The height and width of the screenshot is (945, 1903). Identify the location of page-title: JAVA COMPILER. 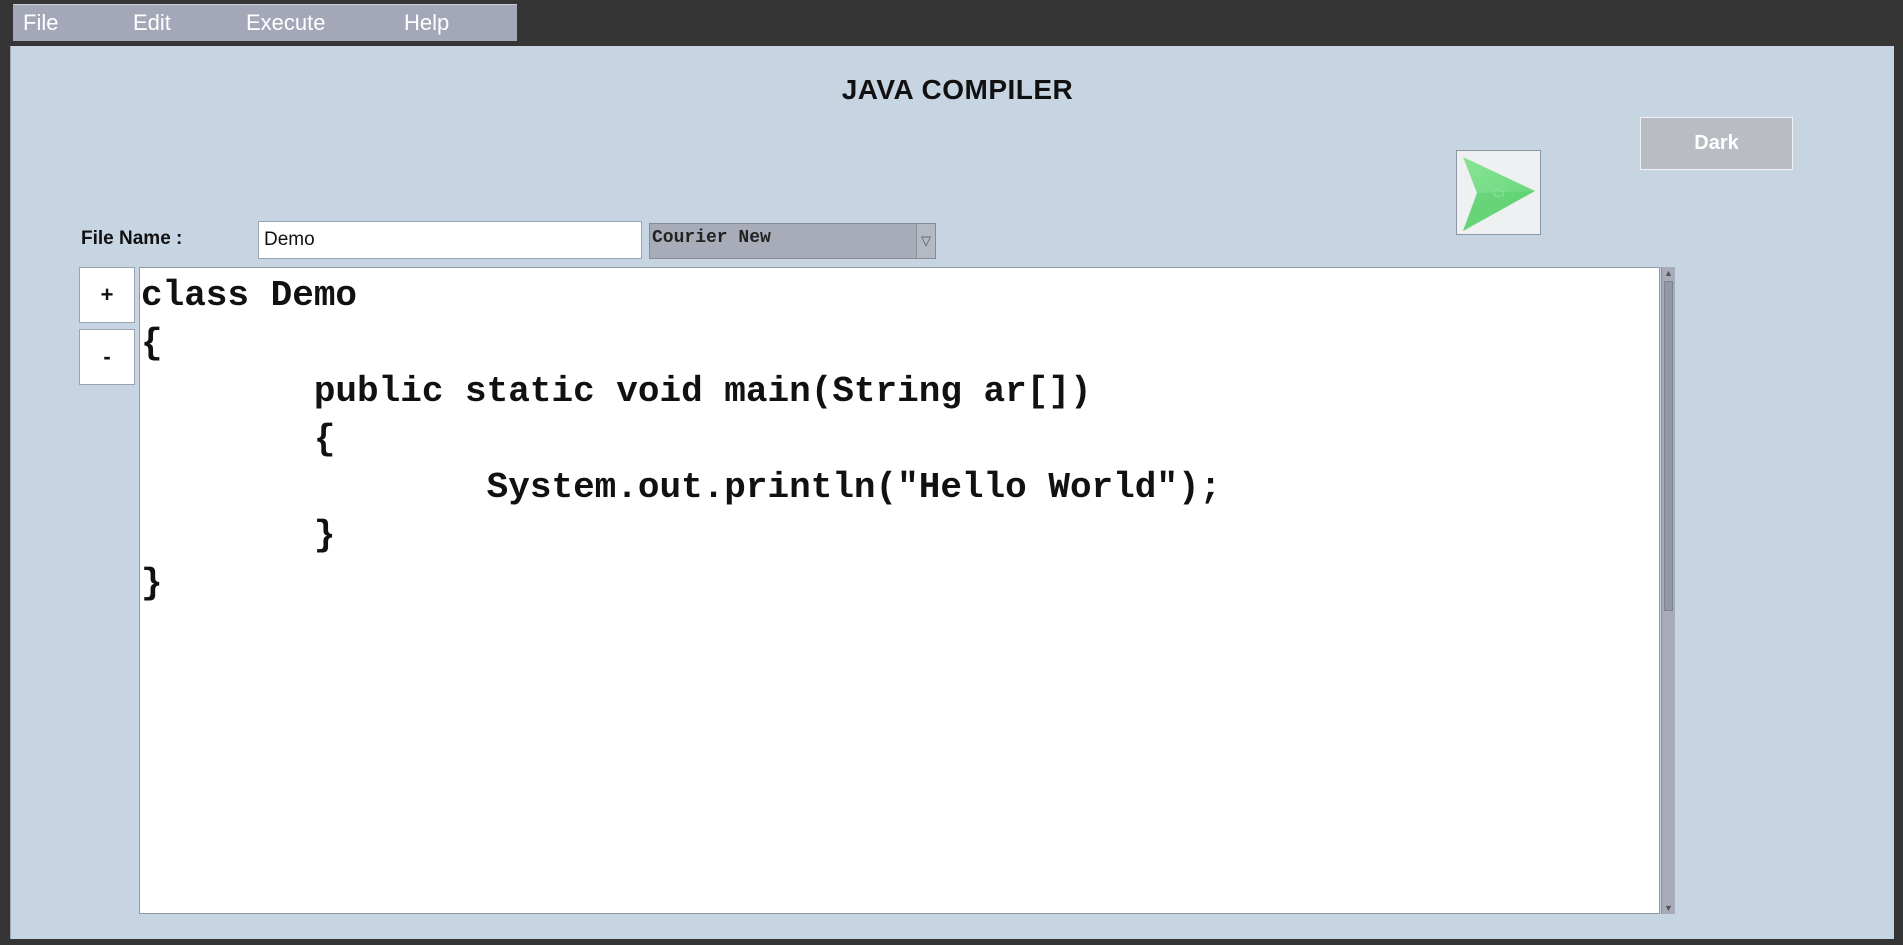
(957, 89).